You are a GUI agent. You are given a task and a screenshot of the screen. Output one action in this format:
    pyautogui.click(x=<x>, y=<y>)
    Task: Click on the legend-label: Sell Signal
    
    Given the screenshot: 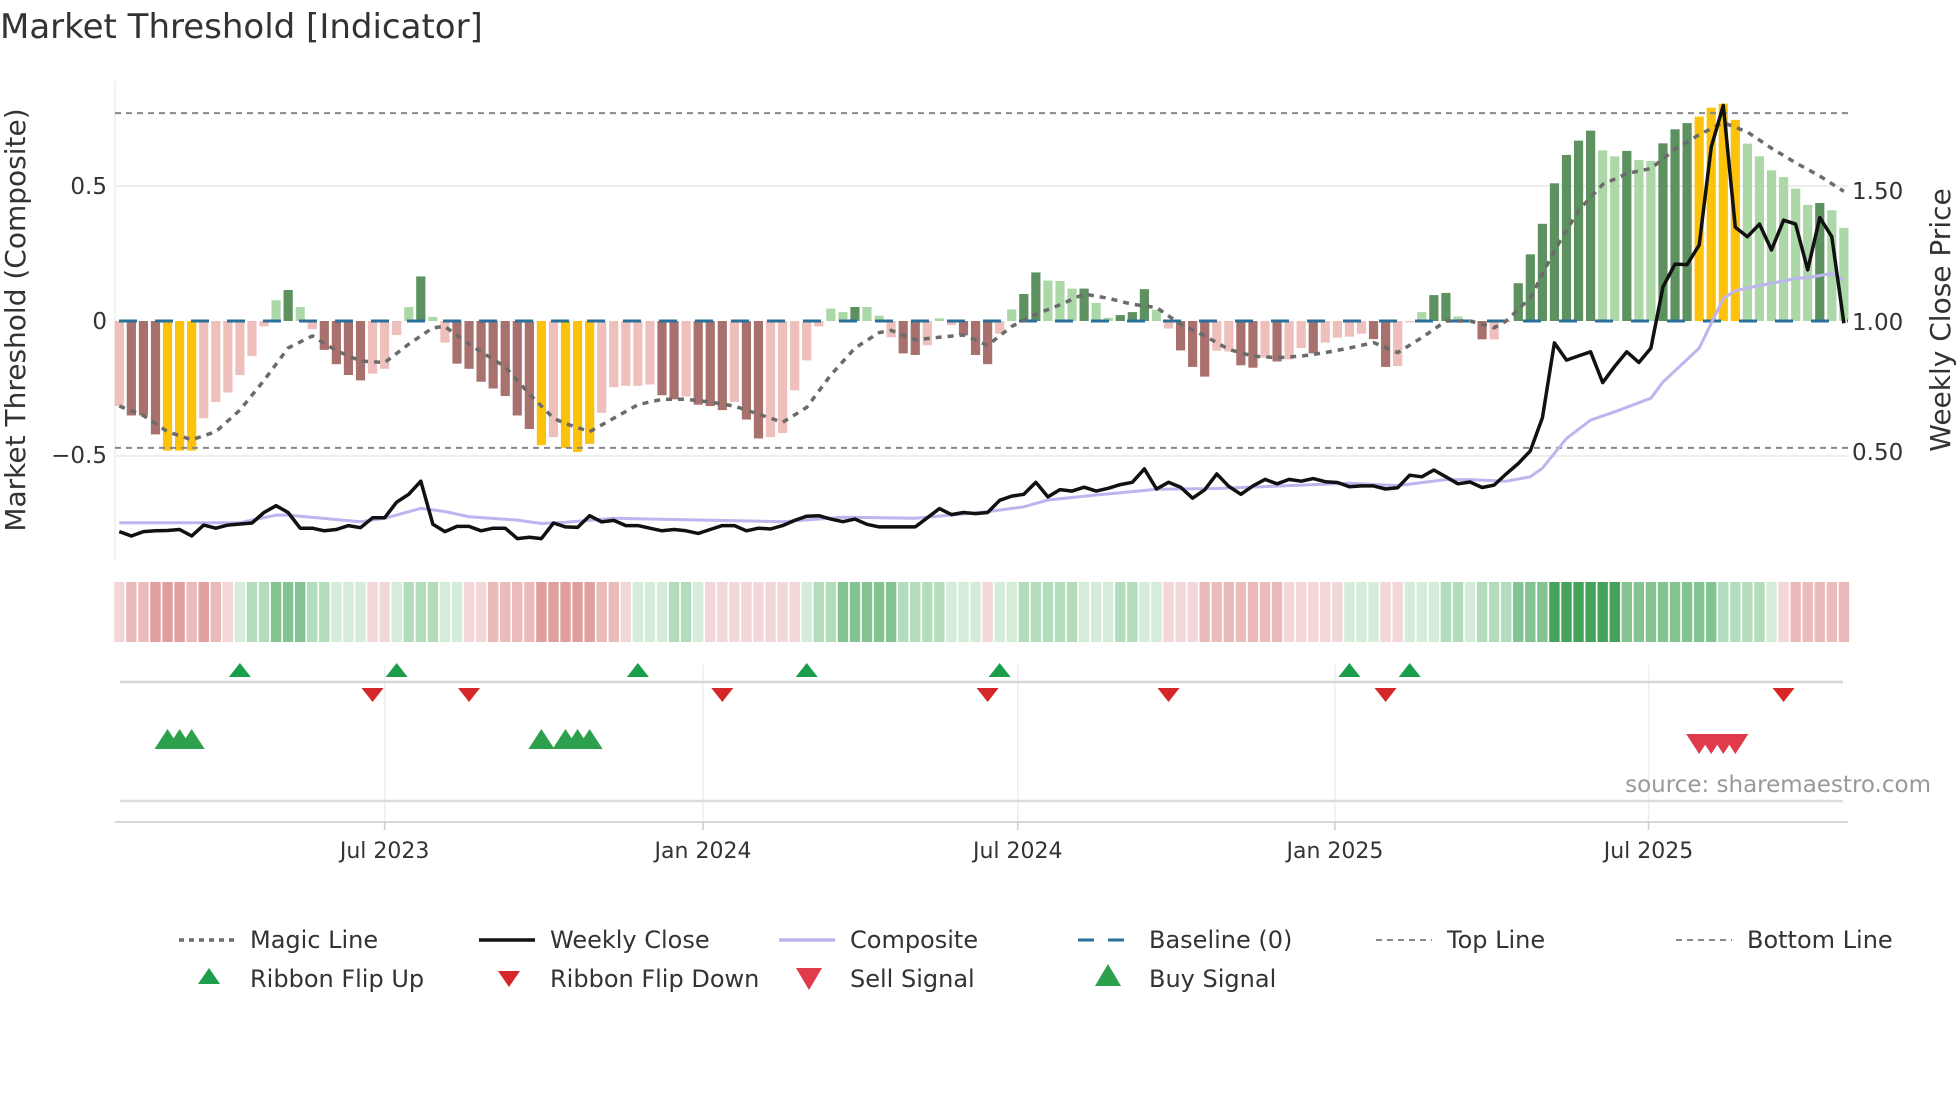 What is the action you would take?
    pyautogui.click(x=912, y=979)
    